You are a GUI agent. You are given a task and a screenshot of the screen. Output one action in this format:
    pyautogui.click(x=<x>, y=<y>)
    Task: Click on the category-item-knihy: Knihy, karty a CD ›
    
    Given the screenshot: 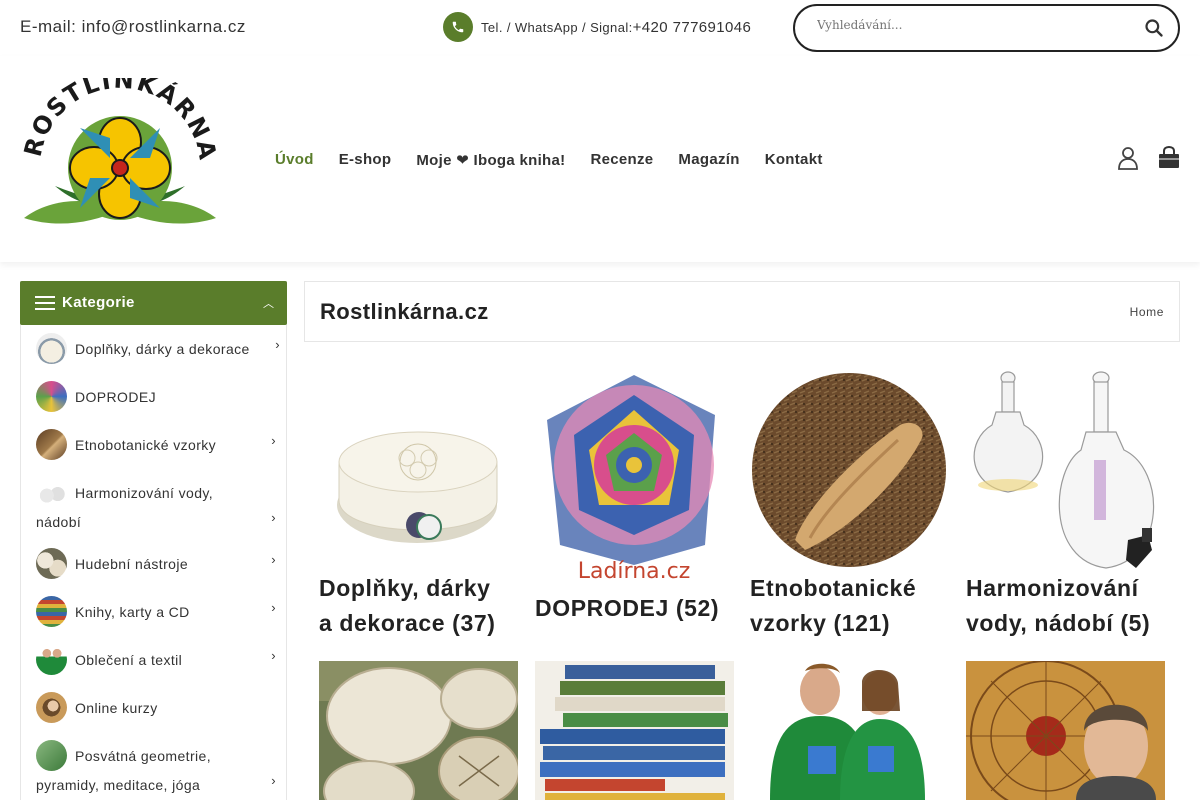 What is the action you would take?
    pyautogui.click(x=156, y=611)
    